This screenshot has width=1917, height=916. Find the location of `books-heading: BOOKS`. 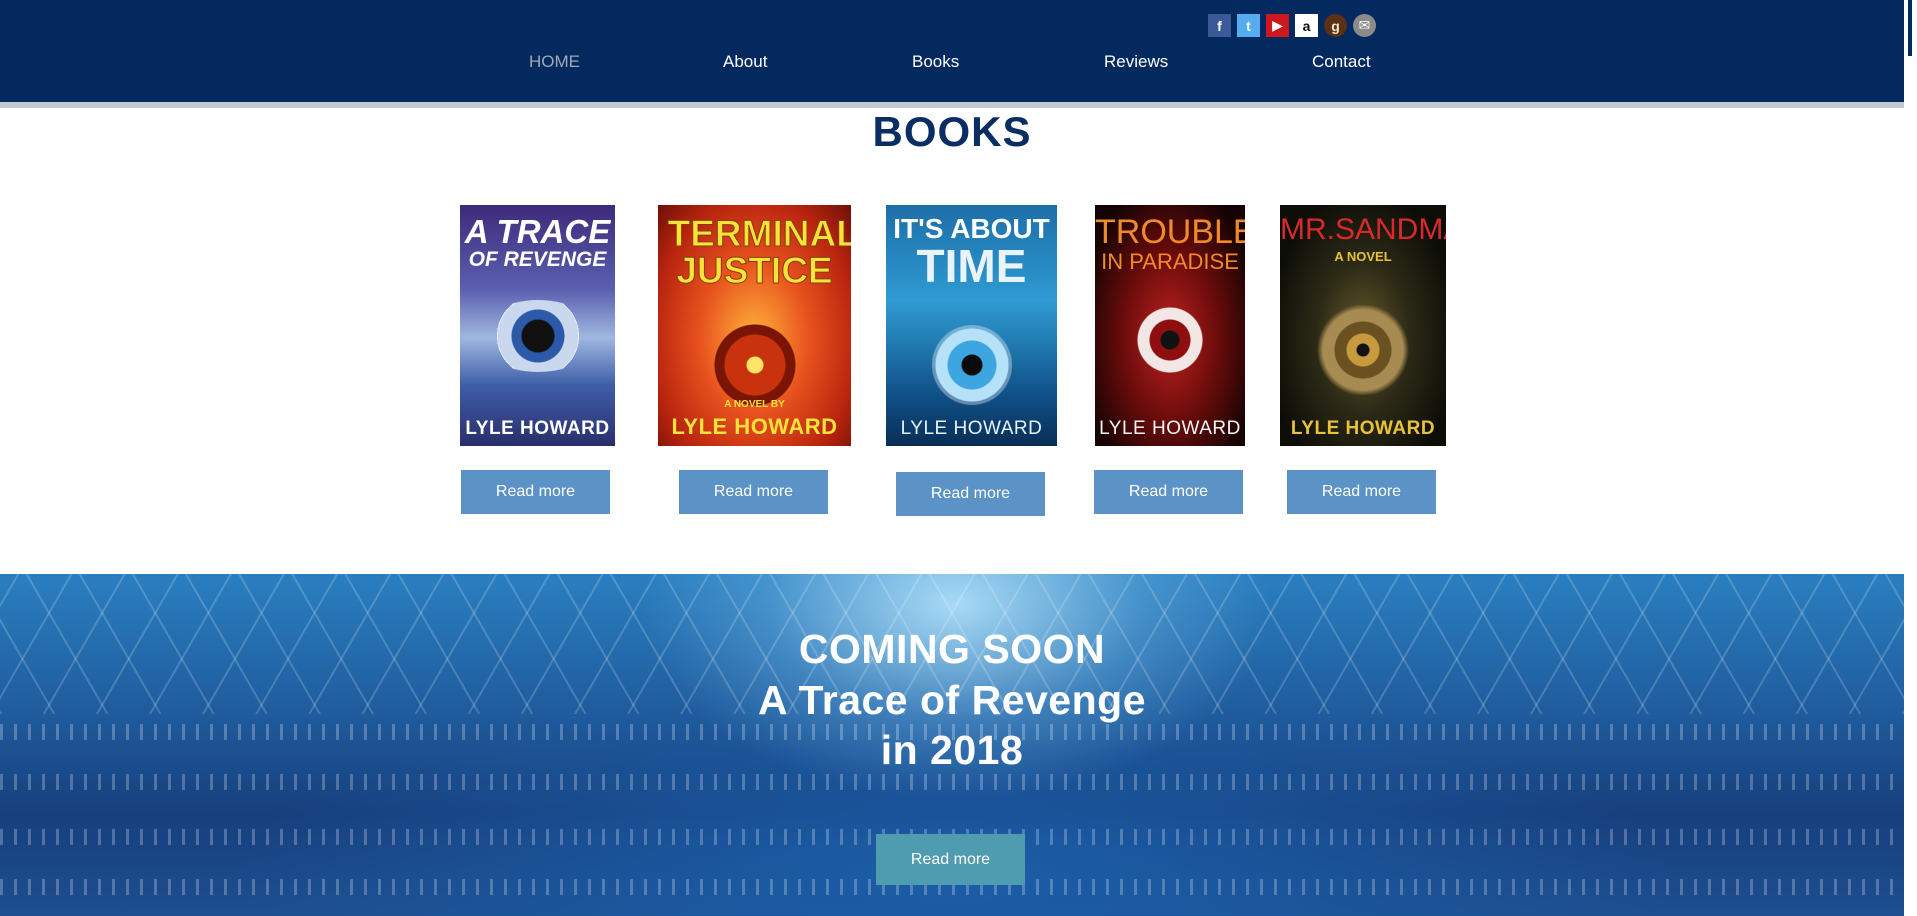

books-heading: BOOKS is located at coordinates (952, 131).